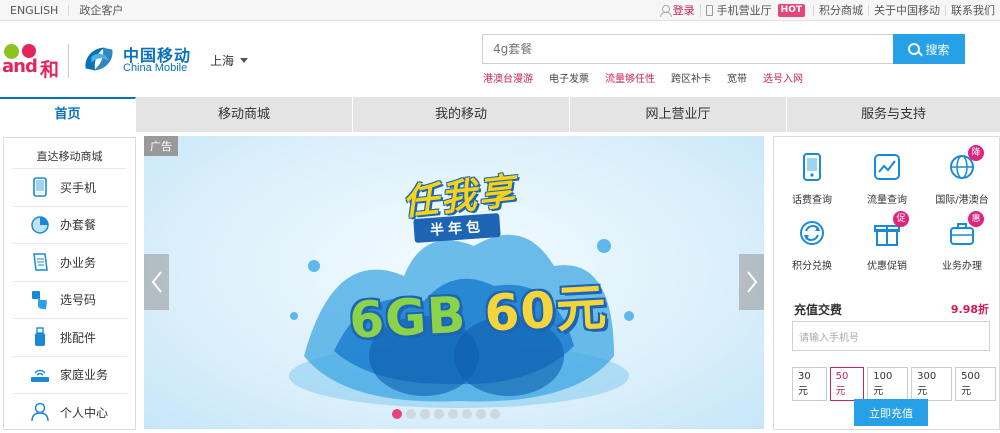 The width and height of the screenshot is (1000, 433). What do you see at coordinates (937, 49) in the screenshot?
I see `search-button-label: 搜索` at bounding box center [937, 49].